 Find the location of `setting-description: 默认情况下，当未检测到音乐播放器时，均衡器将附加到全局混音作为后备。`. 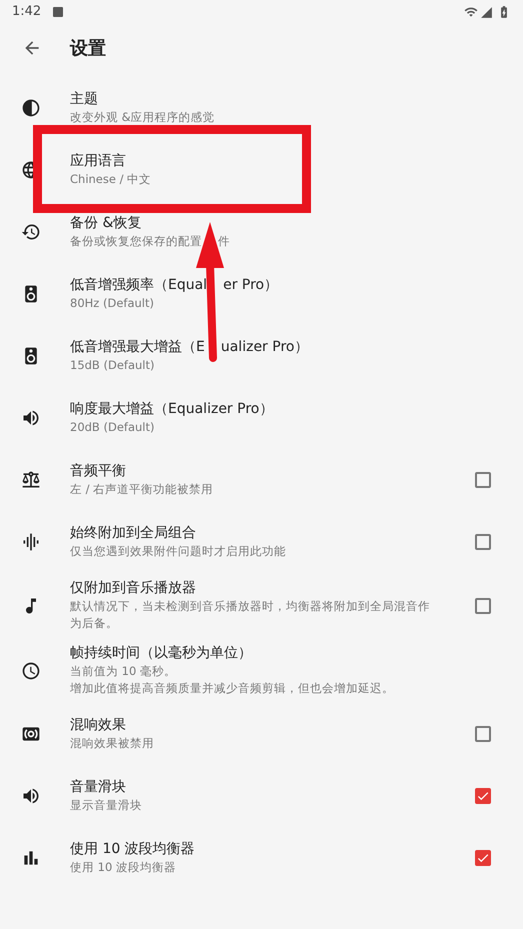

setting-description: 默认情况下，当未检测到音乐播放器时，均衡器将附加到全局混音作为后备。 is located at coordinates (250, 615).